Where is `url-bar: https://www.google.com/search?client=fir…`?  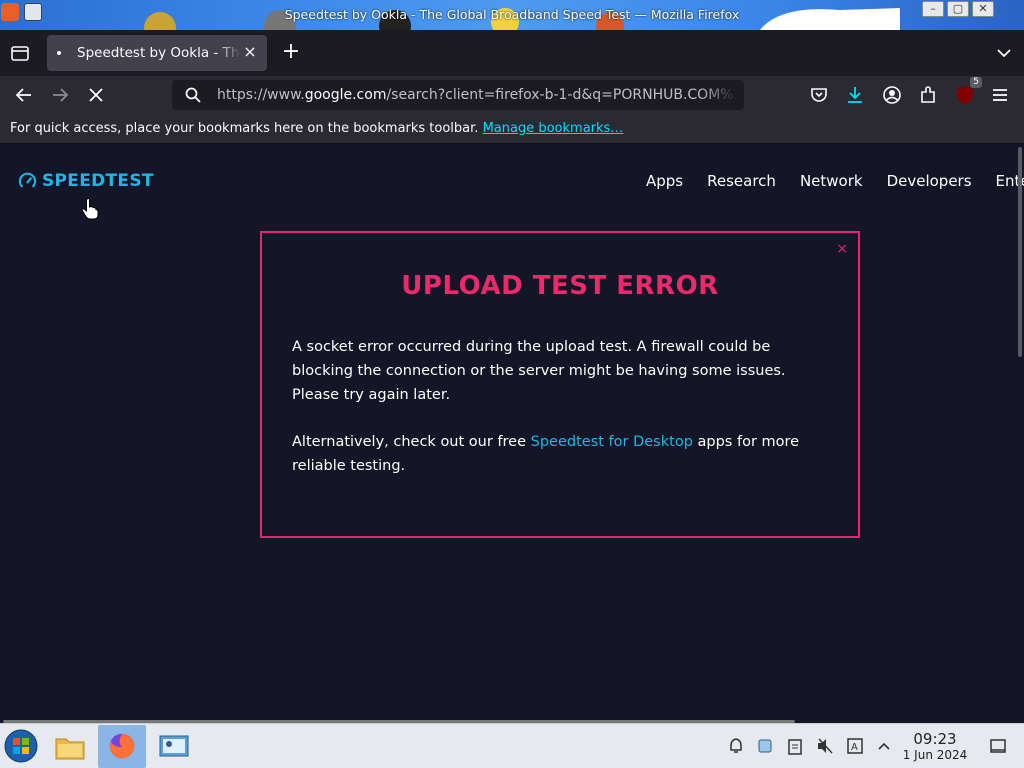 url-bar: https://www.google.com/search?client=fir… is located at coordinates (458, 95).